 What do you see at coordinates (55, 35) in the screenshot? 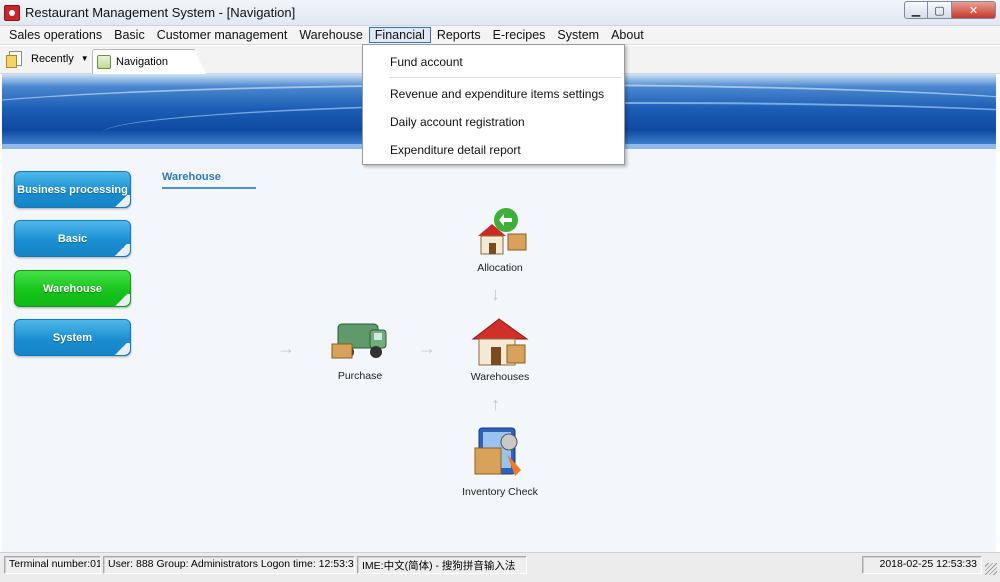
I see `menu-sales-operations: Sales operations` at bounding box center [55, 35].